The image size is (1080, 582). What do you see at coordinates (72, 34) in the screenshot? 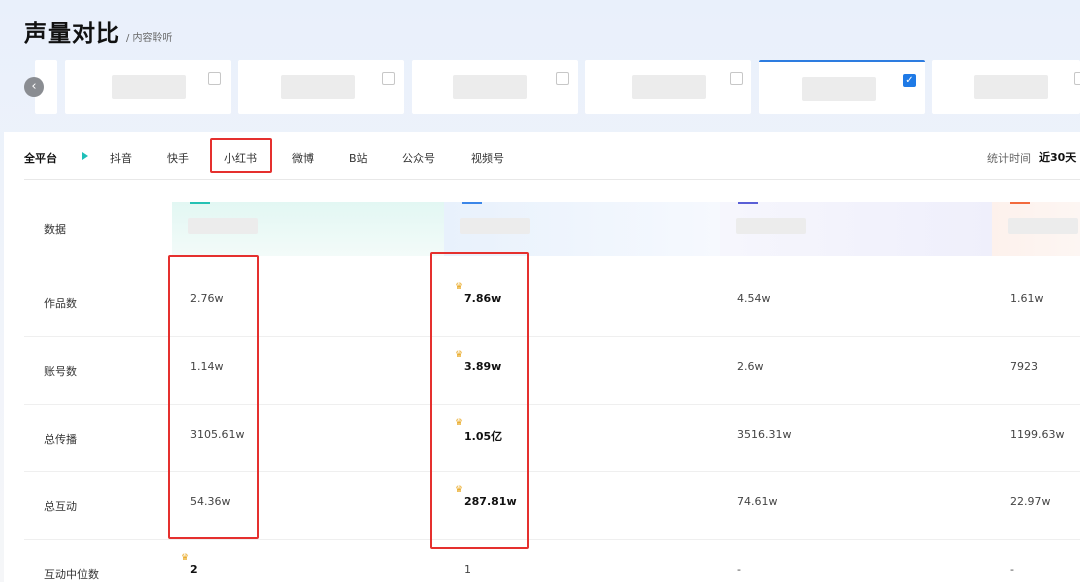
I see `page-title: 声量对比` at bounding box center [72, 34].